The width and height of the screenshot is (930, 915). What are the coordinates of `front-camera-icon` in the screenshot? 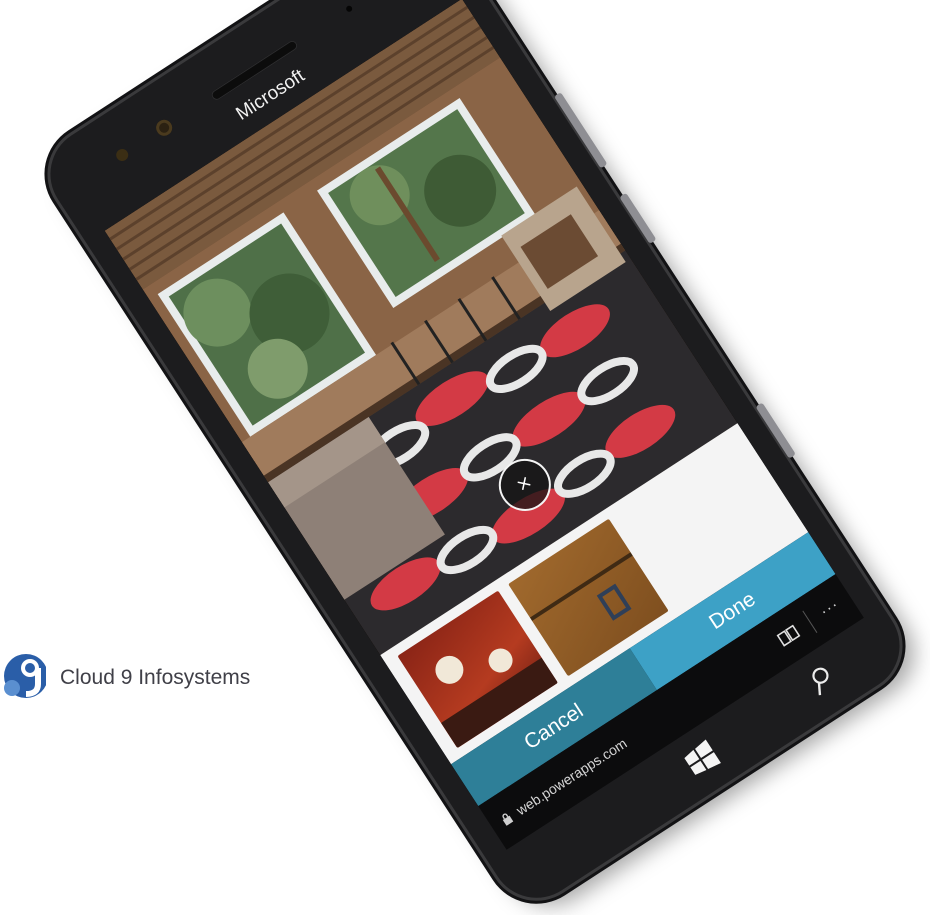 It's located at (164, 127).